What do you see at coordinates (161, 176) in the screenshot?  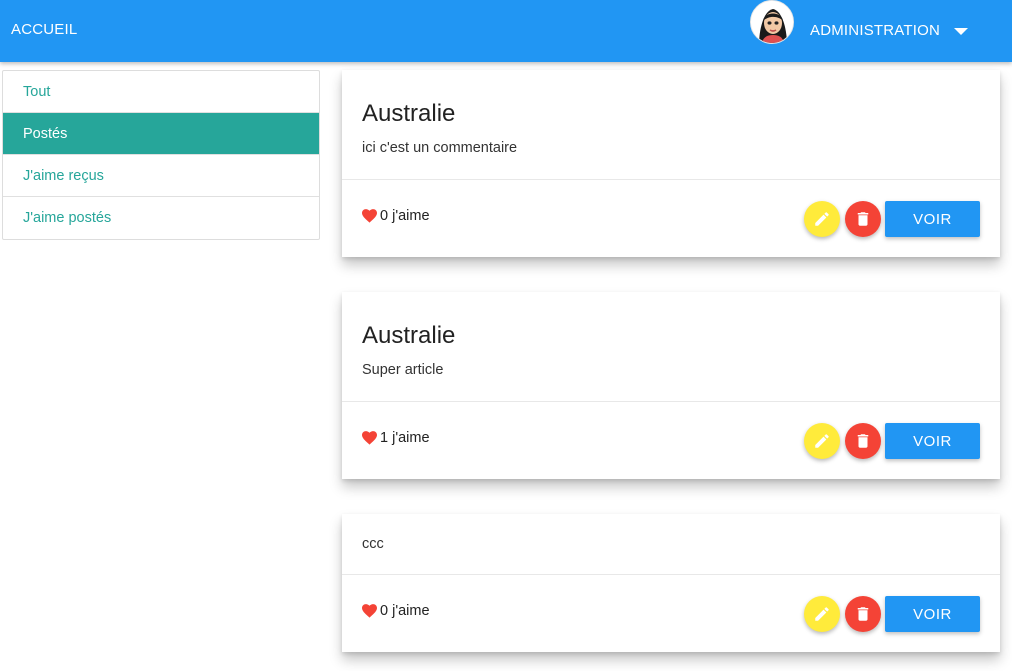 I see `sidebar-item-jaime-recus: J'aime reçus` at bounding box center [161, 176].